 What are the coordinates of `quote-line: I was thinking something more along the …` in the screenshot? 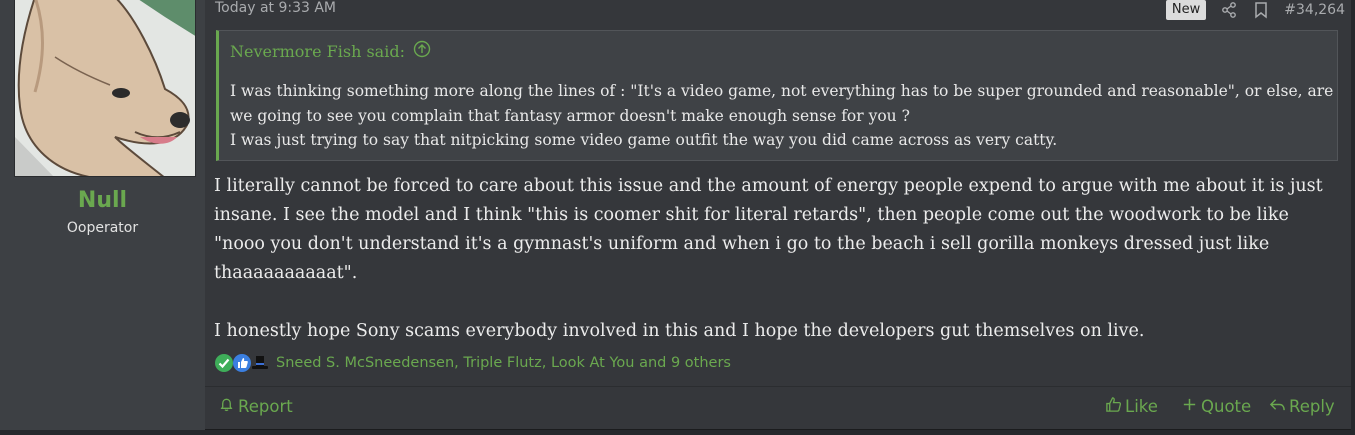 It's located at (782, 103).